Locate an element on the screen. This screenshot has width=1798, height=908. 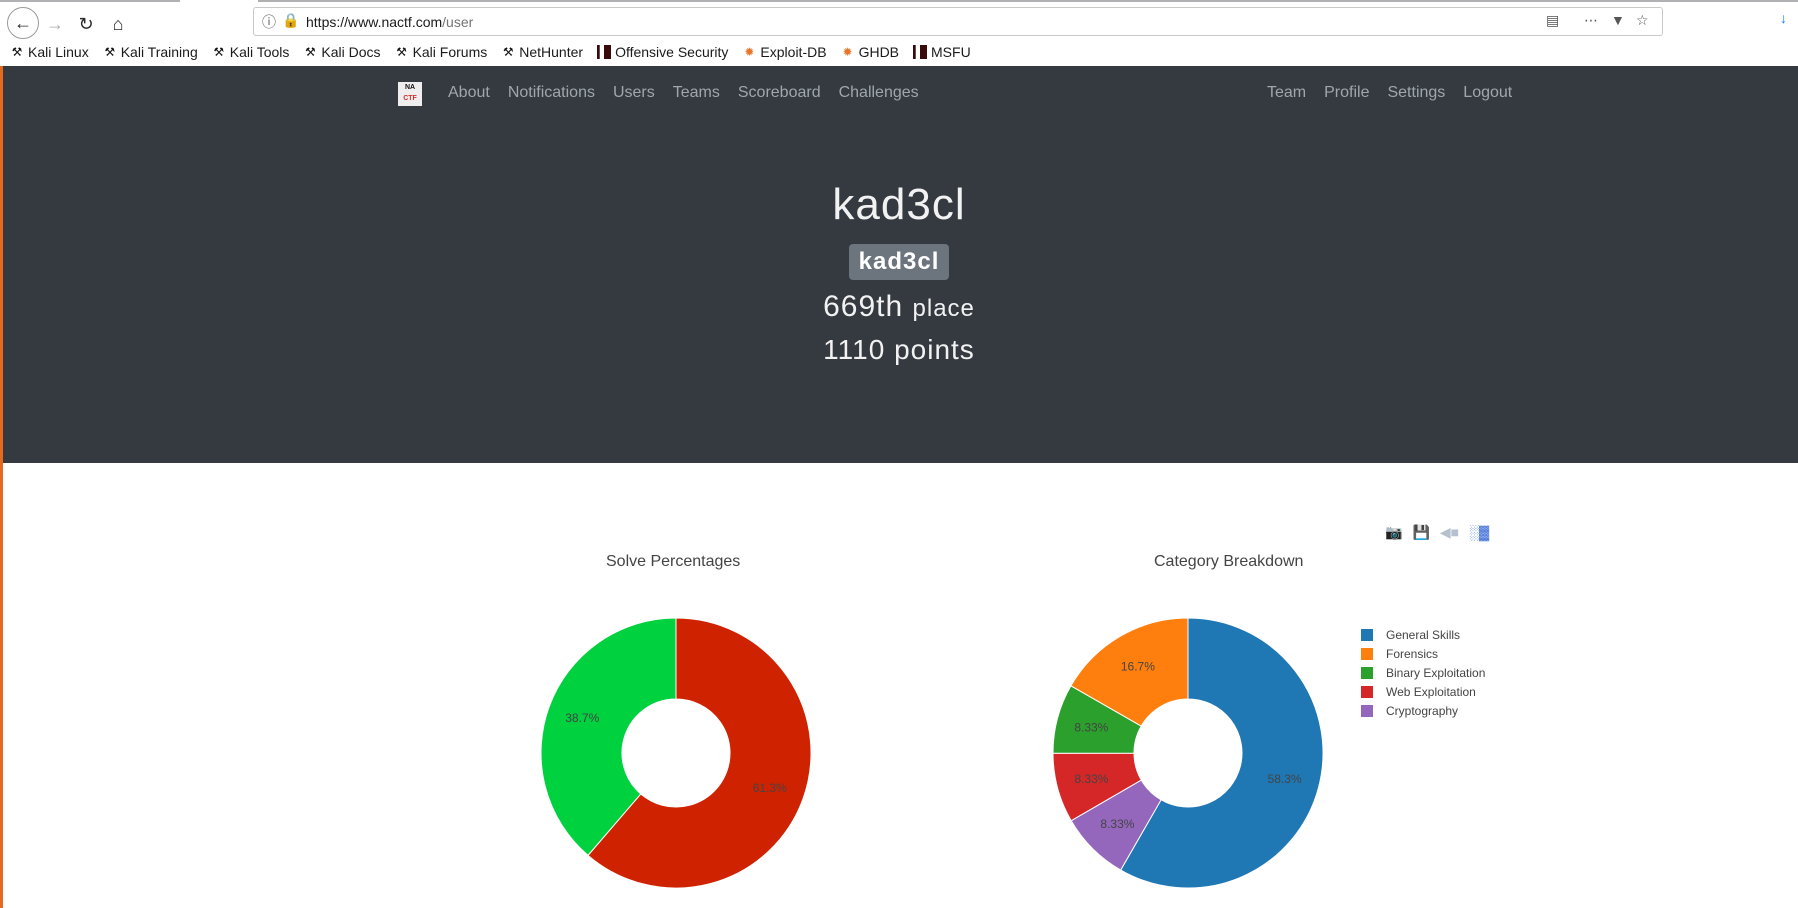
nav-link-profile: Profile is located at coordinates (1346, 93).